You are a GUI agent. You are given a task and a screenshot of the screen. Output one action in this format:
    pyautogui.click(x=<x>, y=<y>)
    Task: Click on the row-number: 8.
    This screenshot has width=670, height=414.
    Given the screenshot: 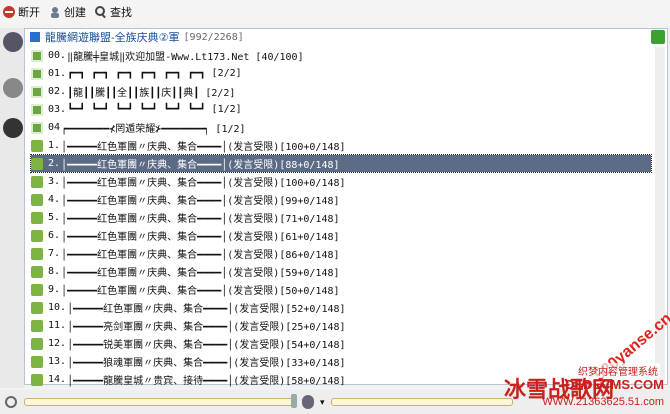 What is the action you would take?
    pyautogui.click(x=54, y=271)
    